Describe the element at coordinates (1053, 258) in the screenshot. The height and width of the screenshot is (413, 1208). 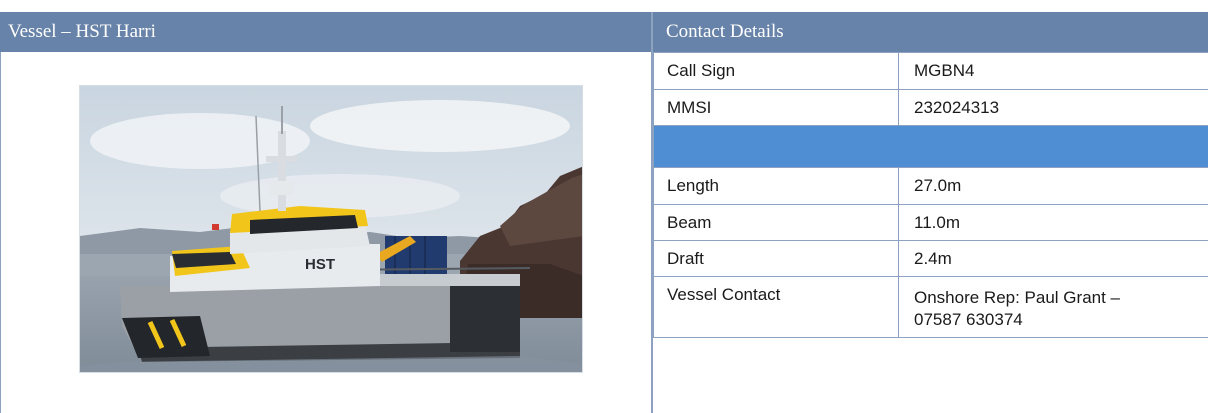
I see `row-value: 2.4m` at that location.